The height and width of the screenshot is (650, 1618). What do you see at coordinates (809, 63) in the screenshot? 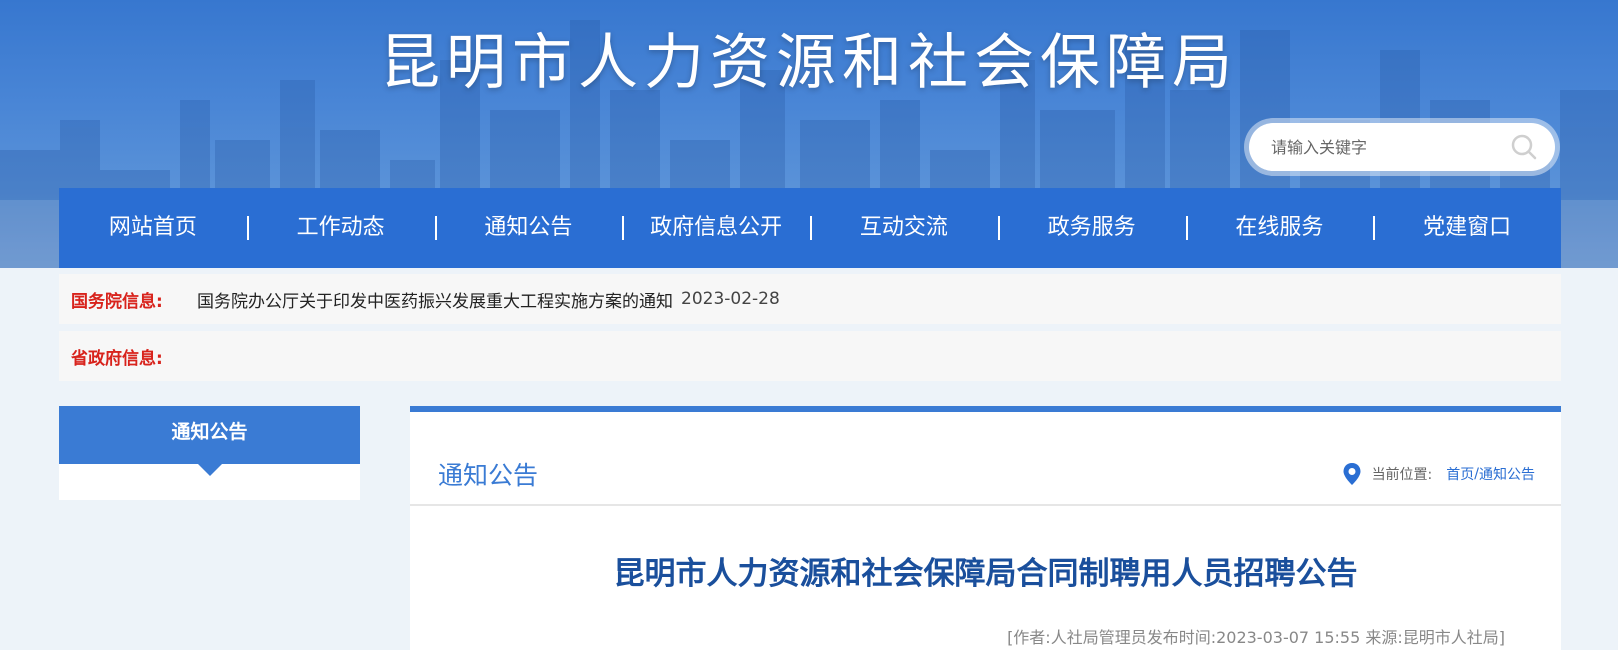
I see `site-title: 昆明市人力资源和社会保障局` at bounding box center [809, 63].